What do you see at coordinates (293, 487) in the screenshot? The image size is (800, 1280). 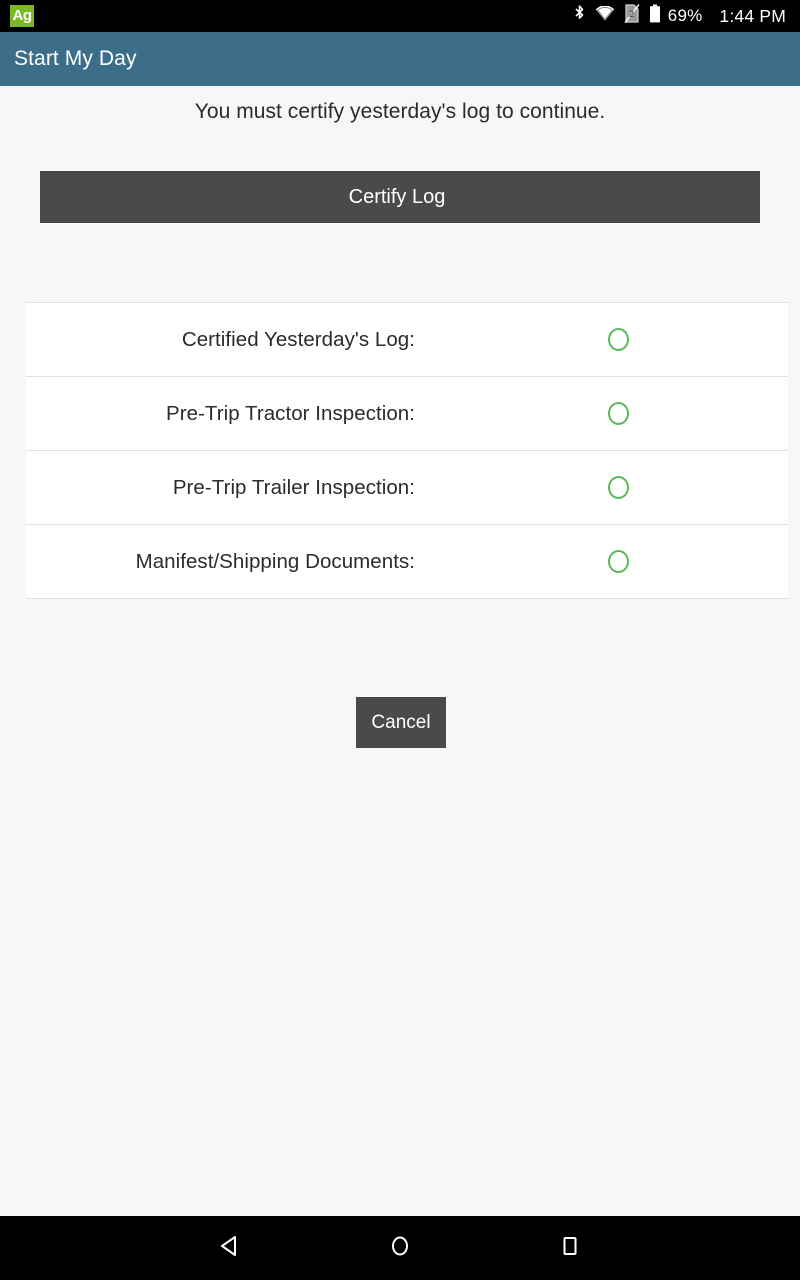 I see `checklist-item-label: Pre-Trip Trailer Inspection:` at bounding box center [293, 487].